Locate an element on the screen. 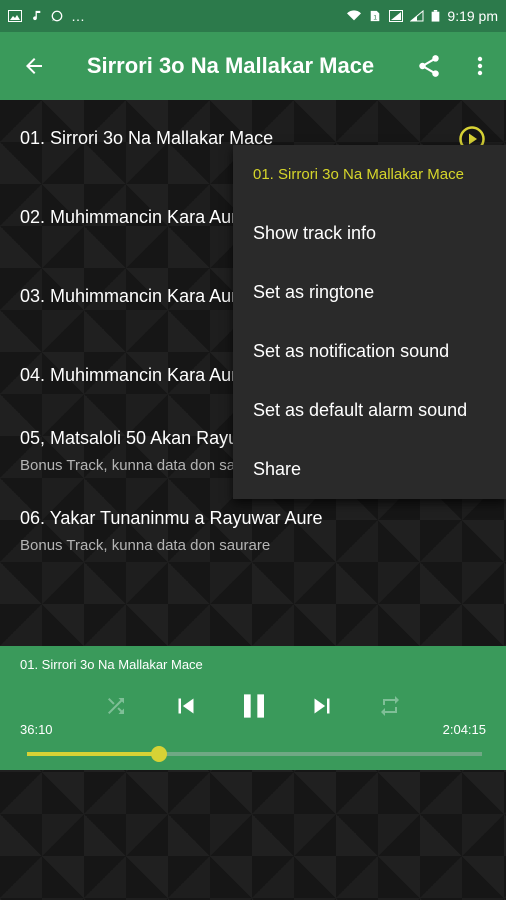 Image resolution: width=506 pixels, height=900 pixels. shuffle-button is located at coordinates (116, 706).